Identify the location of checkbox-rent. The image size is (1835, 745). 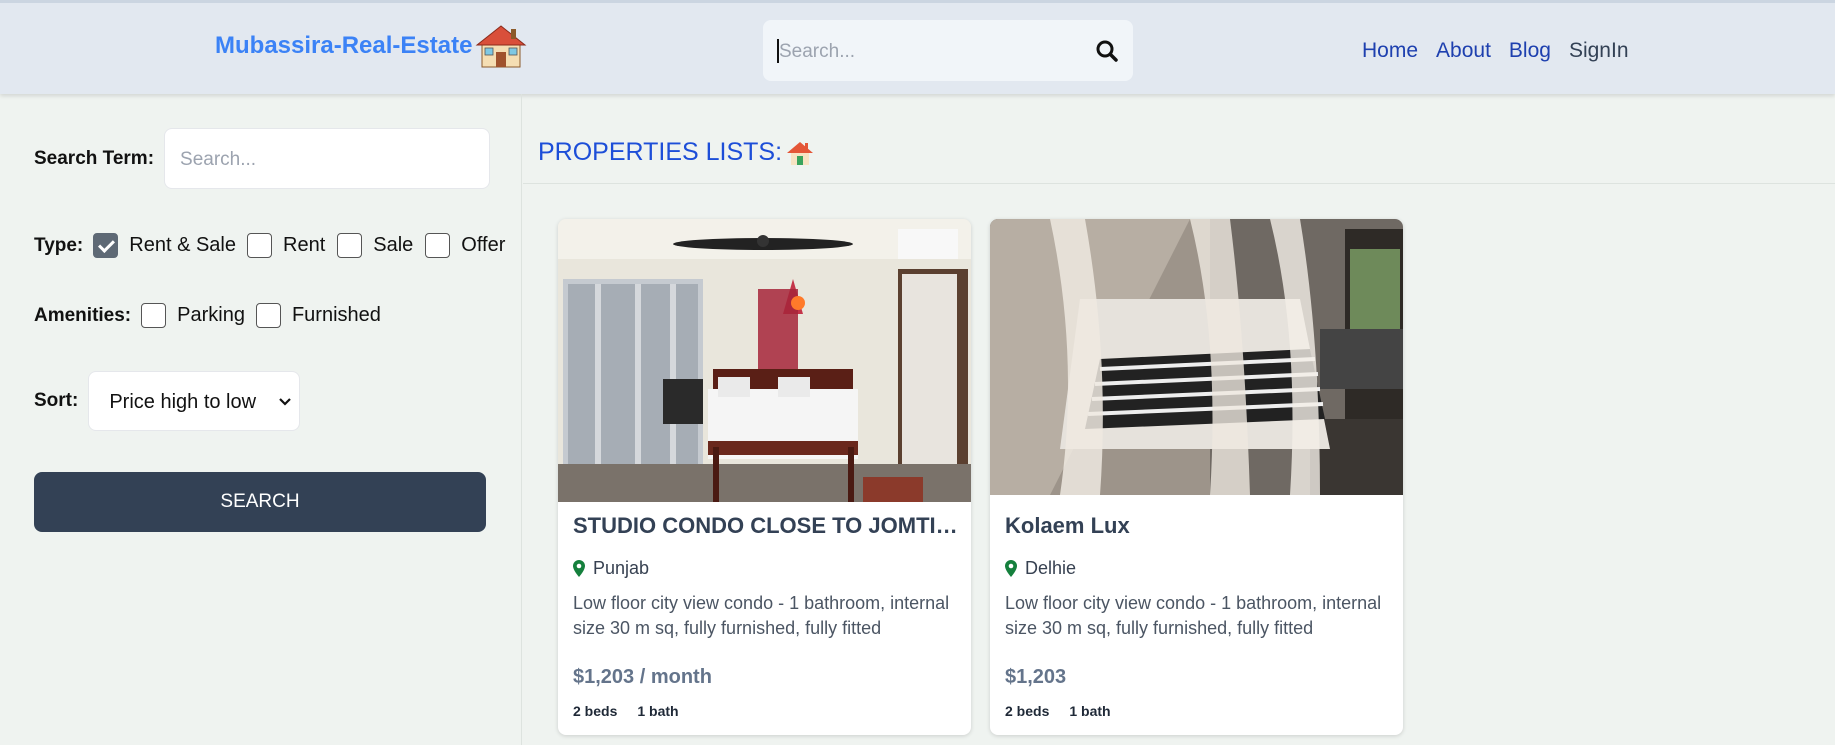
(259, 245).